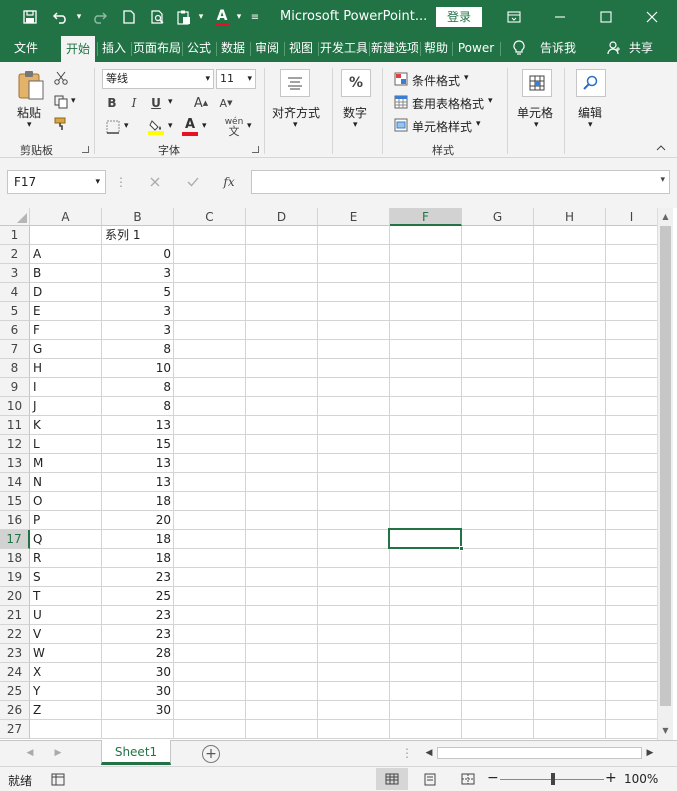  What do you see at coordinates (66, 710) in the screenshot?
I see `cell-a26: Z` at bounding box center [66, 710].